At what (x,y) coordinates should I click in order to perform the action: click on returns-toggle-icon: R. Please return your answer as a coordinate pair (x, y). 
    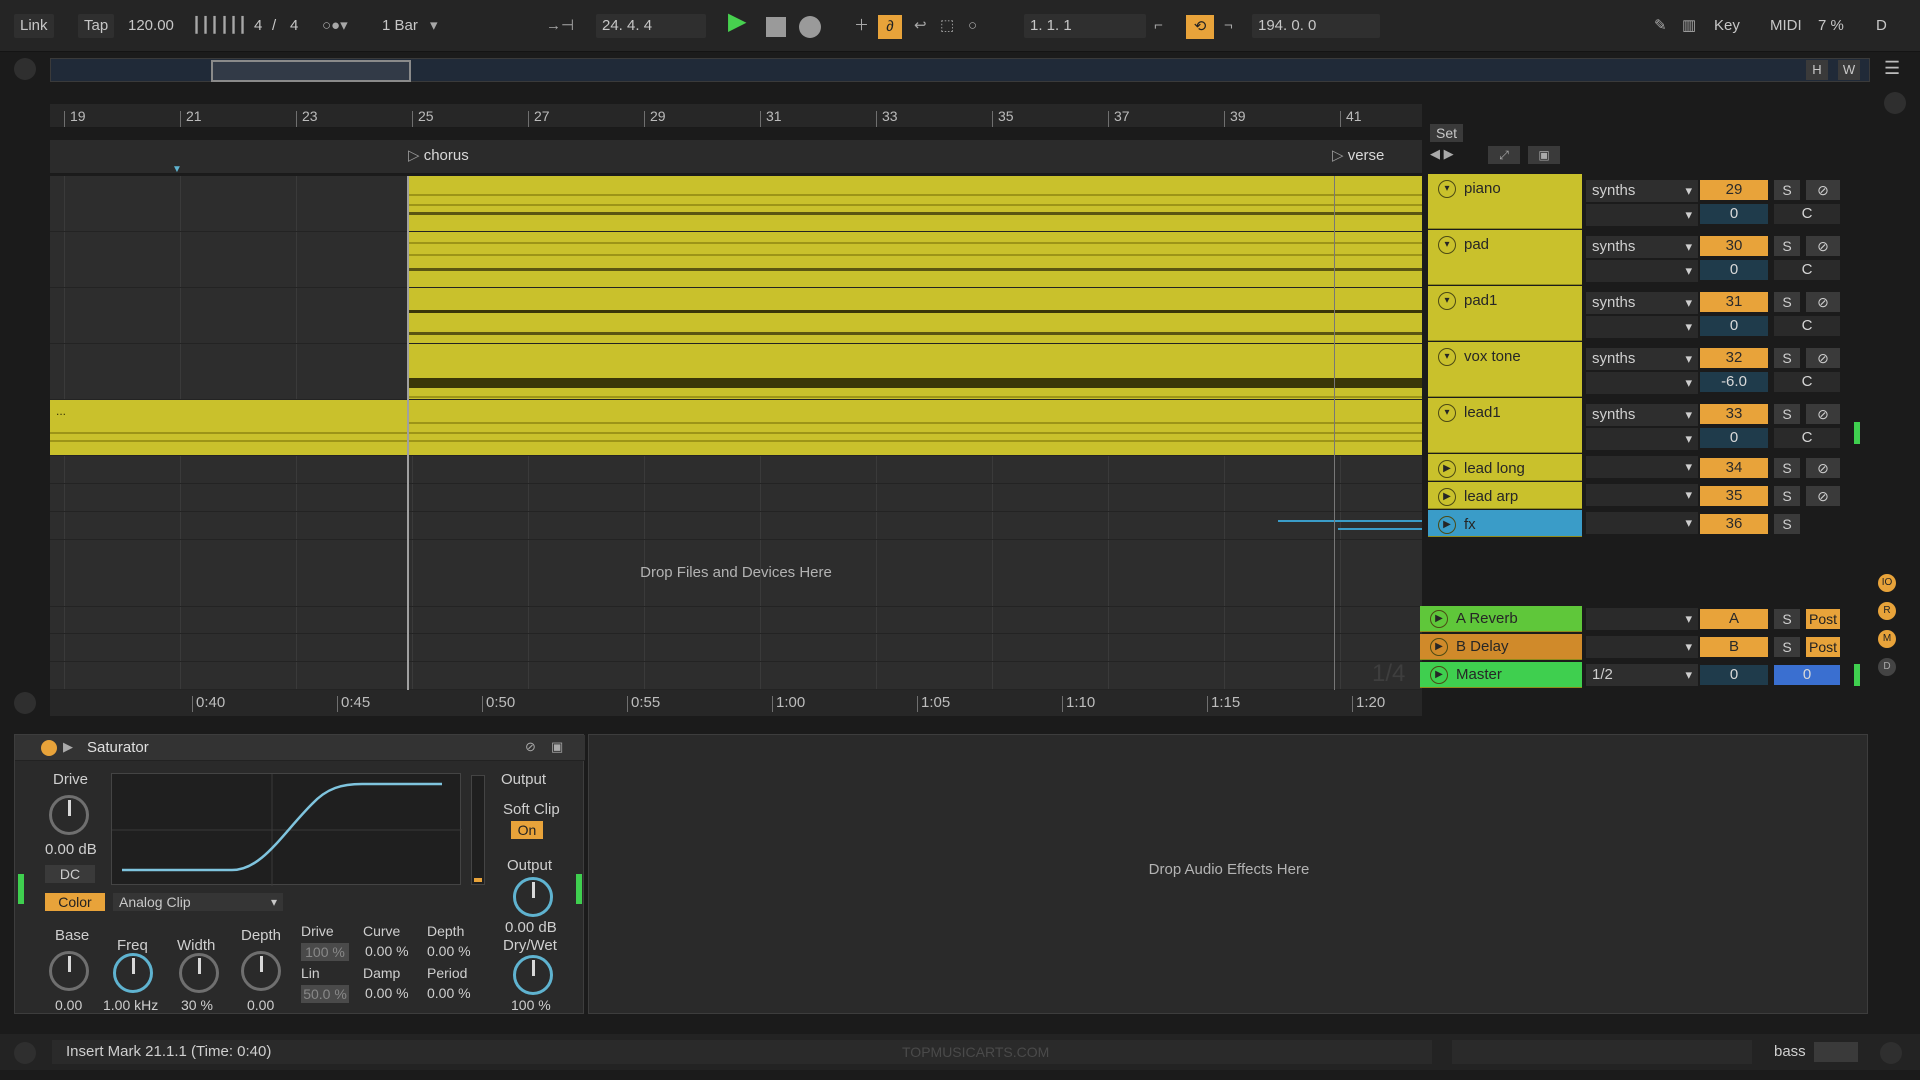
    Looking at the image, I should click on (1887, 611).